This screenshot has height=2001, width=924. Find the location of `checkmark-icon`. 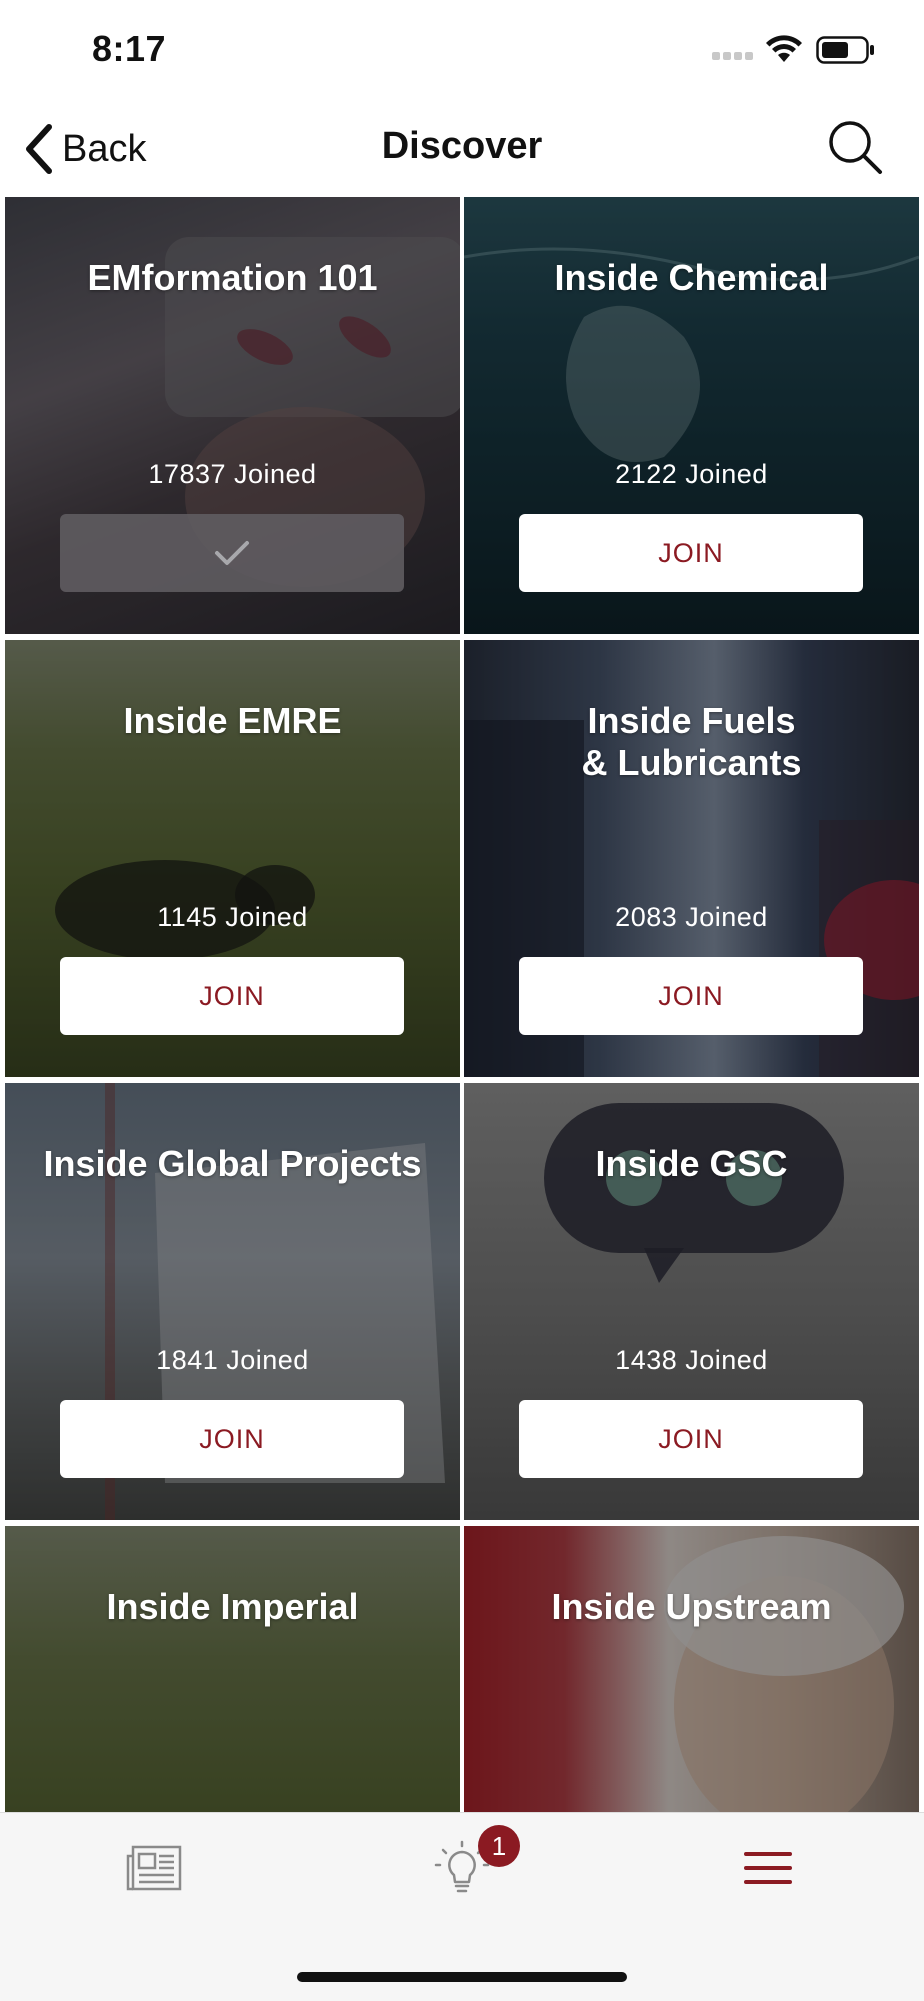

checkmark-icon is located at coordinates (232, 553).